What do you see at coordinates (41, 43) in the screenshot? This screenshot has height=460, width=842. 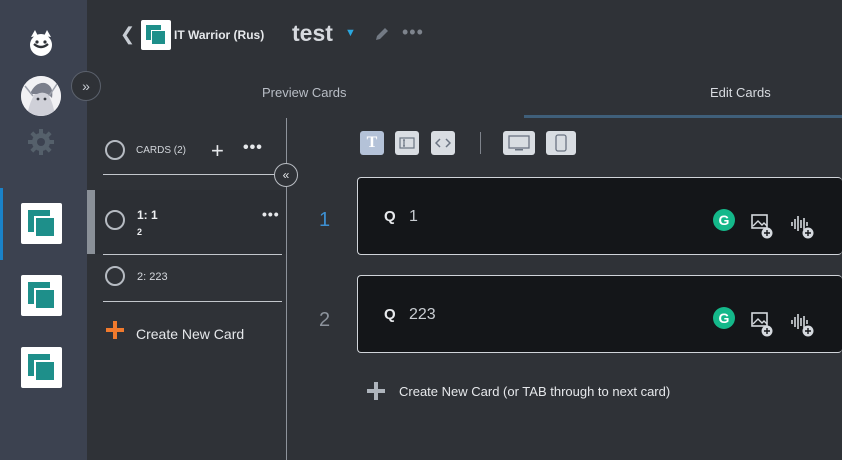 I see `app-logo-icon` at bounding box center [41, 43].